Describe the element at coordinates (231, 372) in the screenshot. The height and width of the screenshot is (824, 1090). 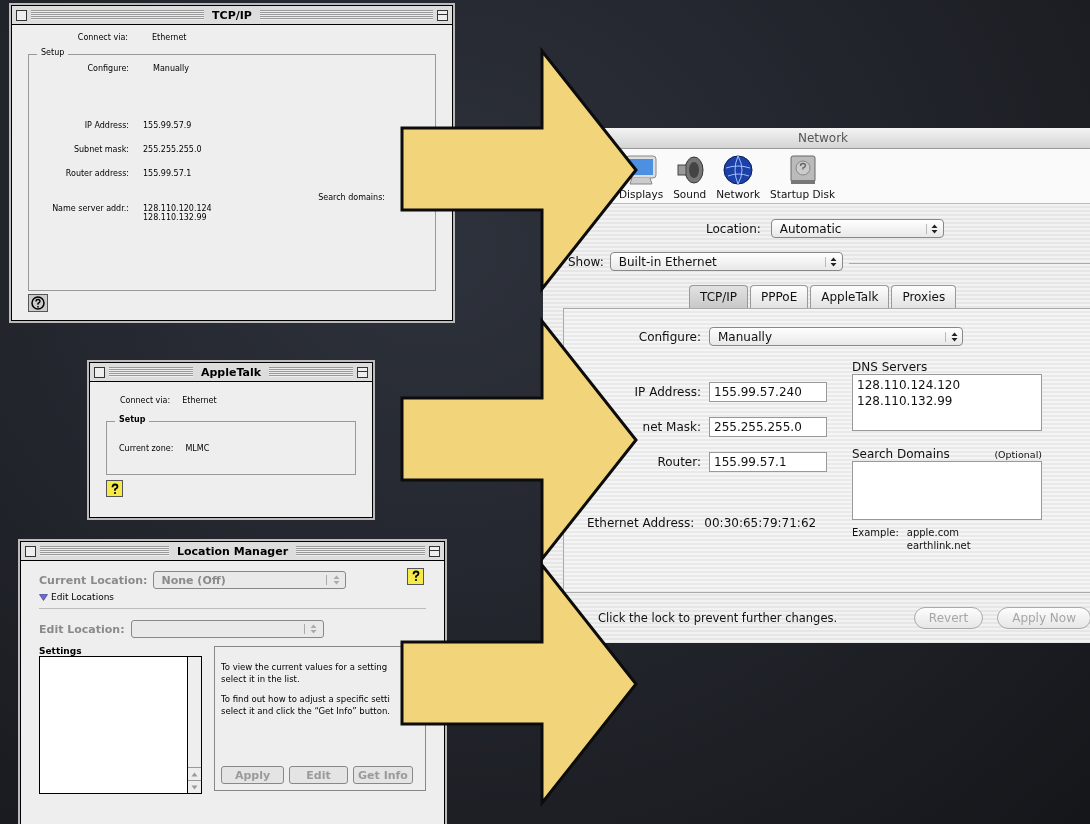
I see `window-title: AppleTalk` at that location.